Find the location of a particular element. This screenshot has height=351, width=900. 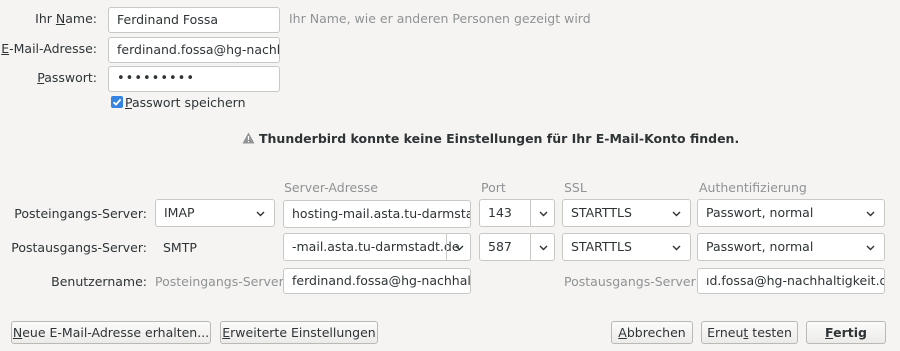

header-authentication: Authentifizierung is located at coordinates (753, 187).